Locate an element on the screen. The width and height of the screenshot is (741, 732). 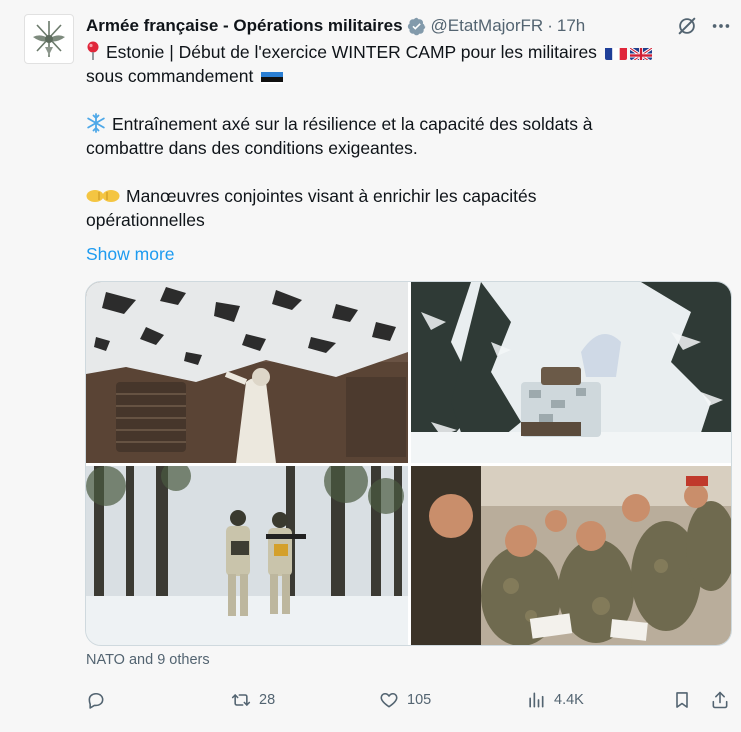
uk-flag-icon is located at coordinates (640, 52).